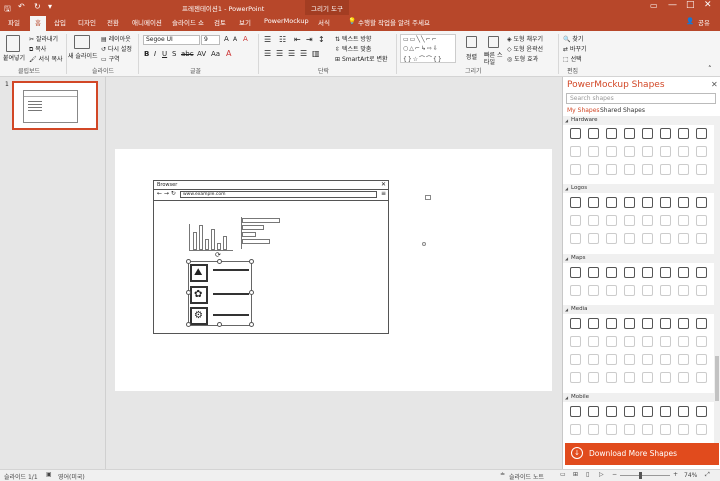  I want to click on shapes-gallery: ▭▭╲╲⌐⌐ ○△⌐↳⇨⇩ {}☆⌒⌒{}, so click(428, 48).